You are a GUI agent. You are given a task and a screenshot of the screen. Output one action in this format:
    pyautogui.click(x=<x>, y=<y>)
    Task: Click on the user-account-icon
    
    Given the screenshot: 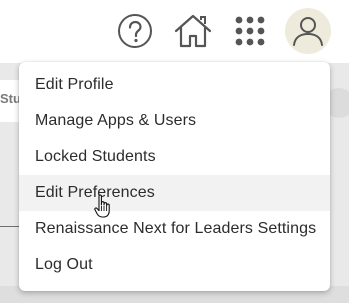 What is the action you would take?
    pyautogui.click(x=308, y=31)
    